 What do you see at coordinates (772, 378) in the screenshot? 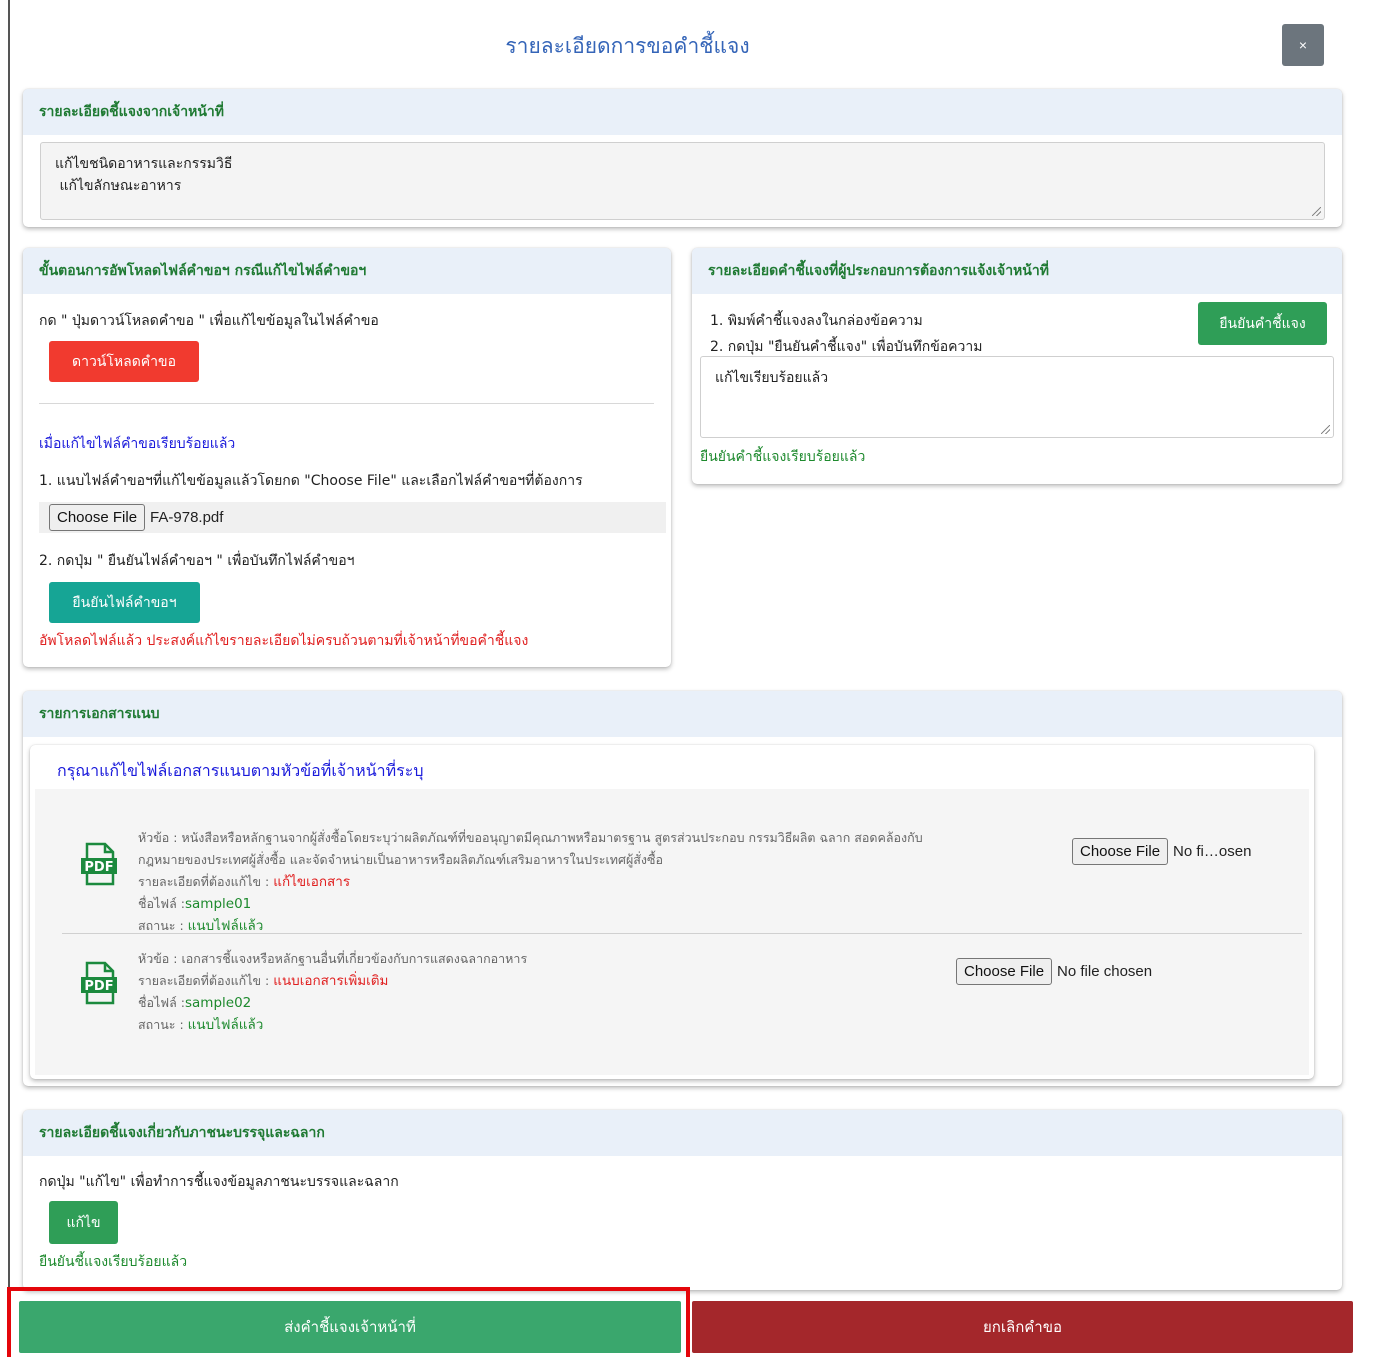
I see `explanation-text: แก้ไขเรียบร้อยแล้ว` at bounding box center [772, 378].